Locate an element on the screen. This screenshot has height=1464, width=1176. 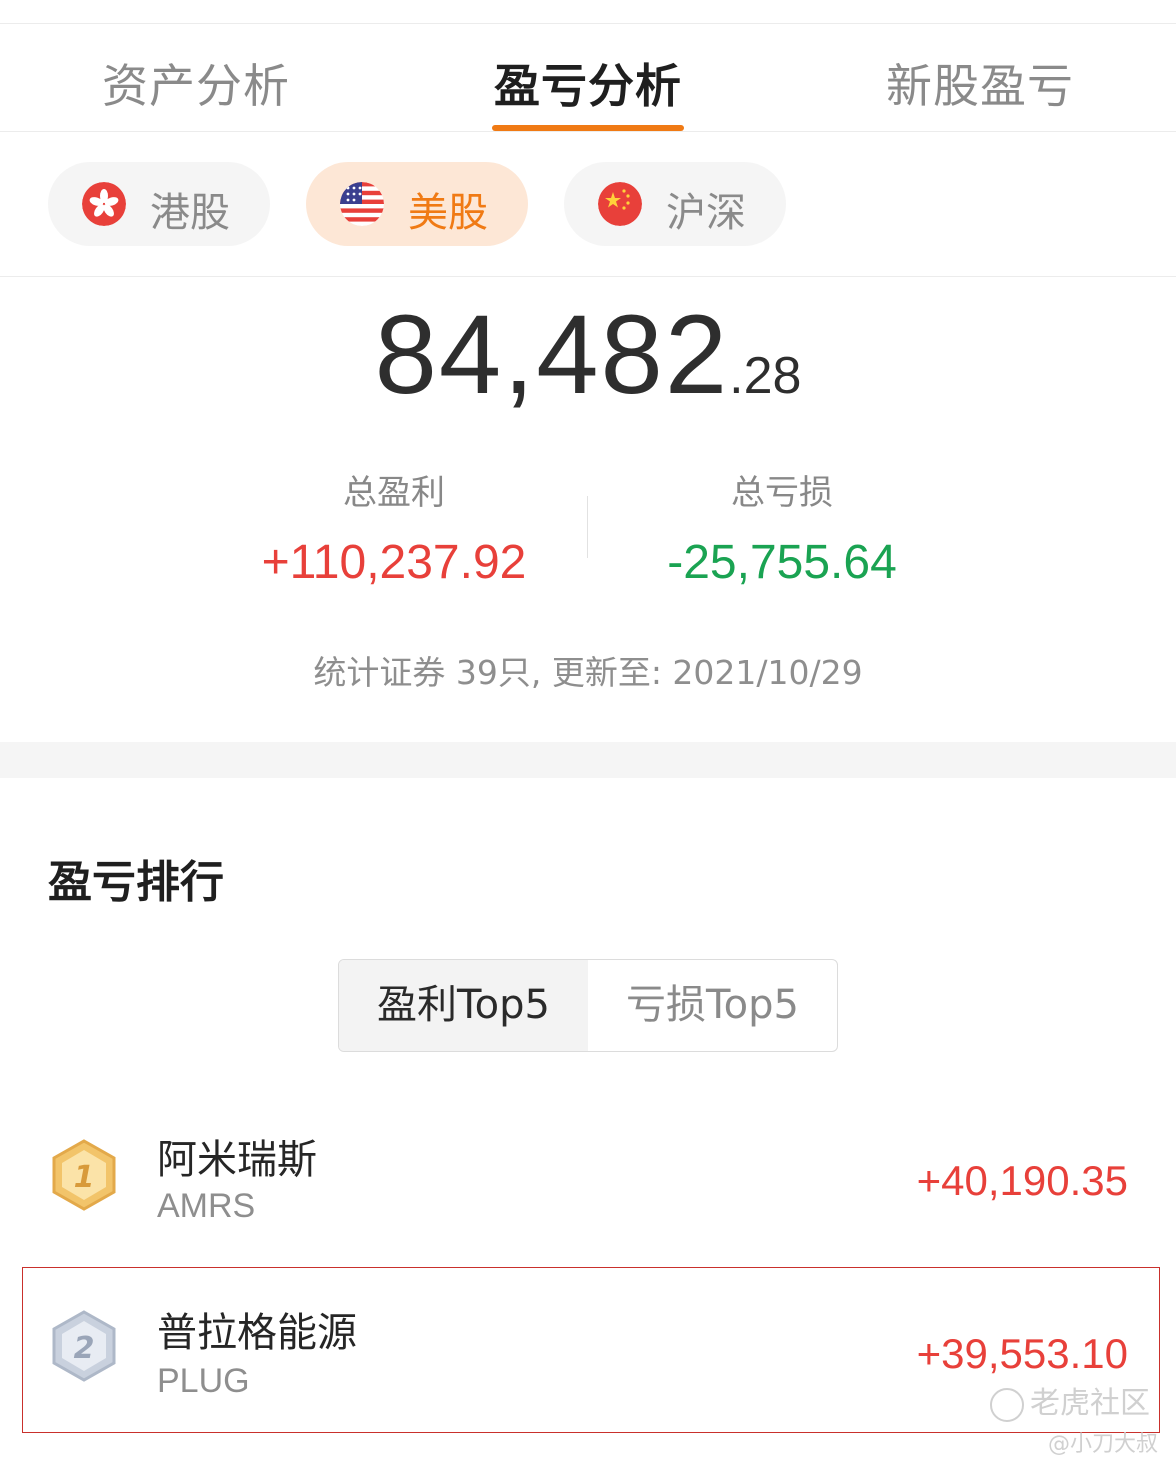
analysis-tabs: 资产分析 盈亏分析 新股盈亏 is located at coordinates (588, 78).